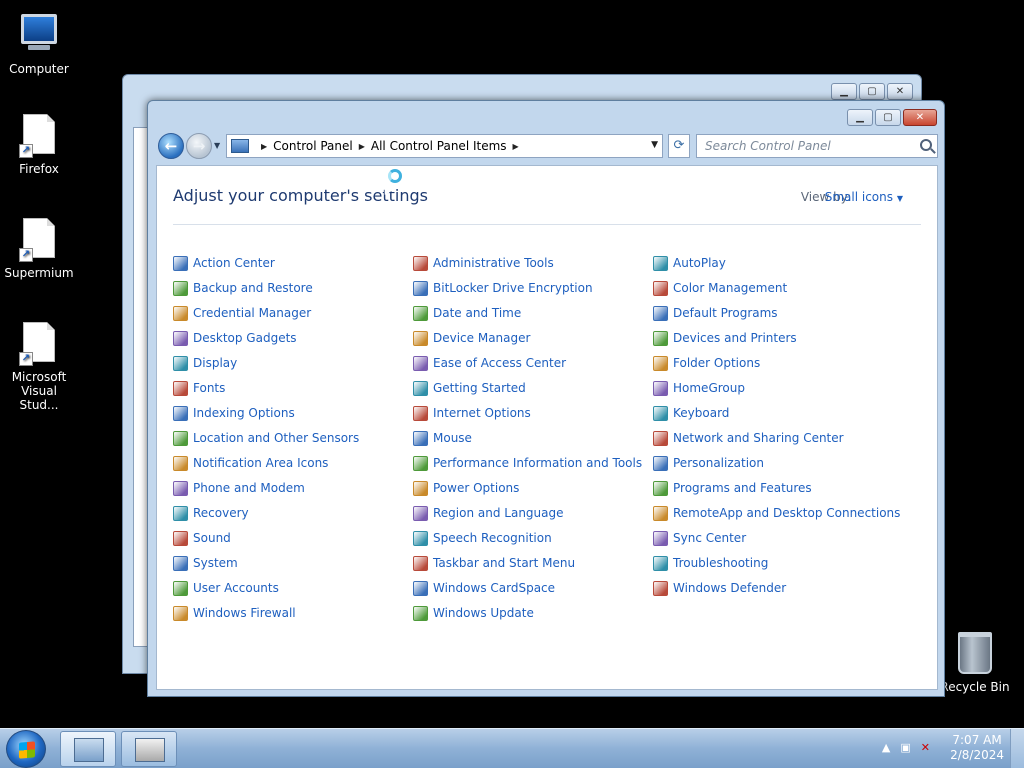 The image size is (1024, 768). I want to click on show-desktop-button, so click(1017, 748).